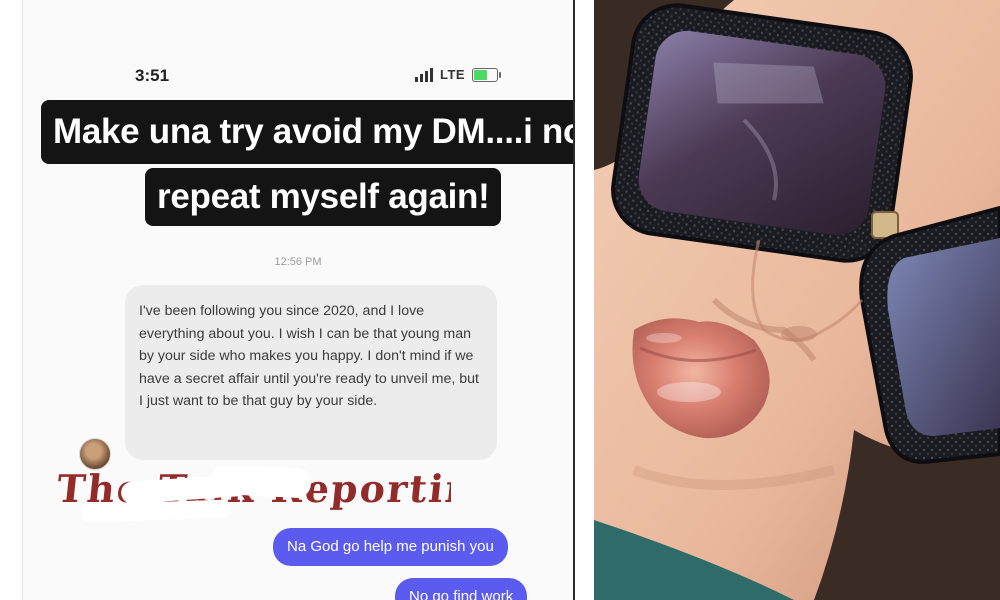  I want to click on sent-message-bubble: No go find work, so click(461, 589).